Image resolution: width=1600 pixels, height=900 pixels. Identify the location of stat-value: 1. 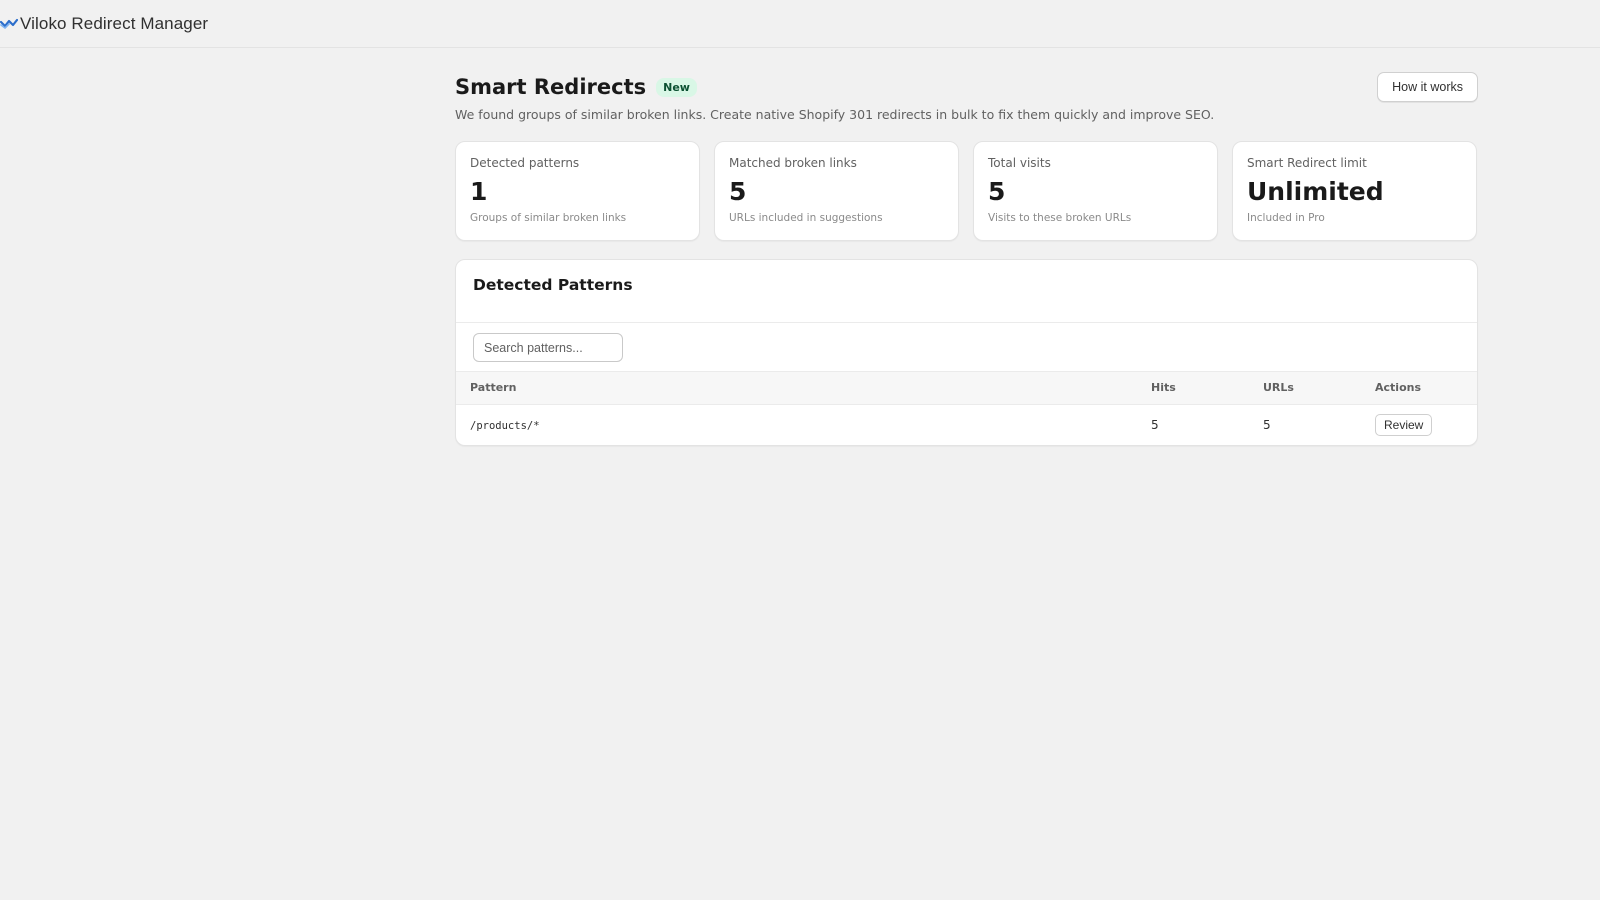
(479, 191).